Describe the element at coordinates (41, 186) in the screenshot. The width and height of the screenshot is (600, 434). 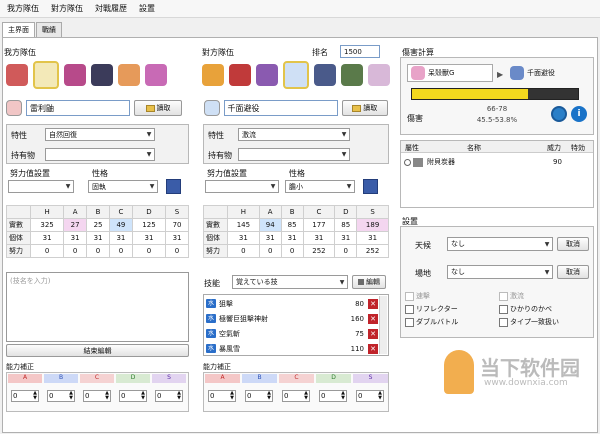
I see `my-ev-select: ▼` at that location.